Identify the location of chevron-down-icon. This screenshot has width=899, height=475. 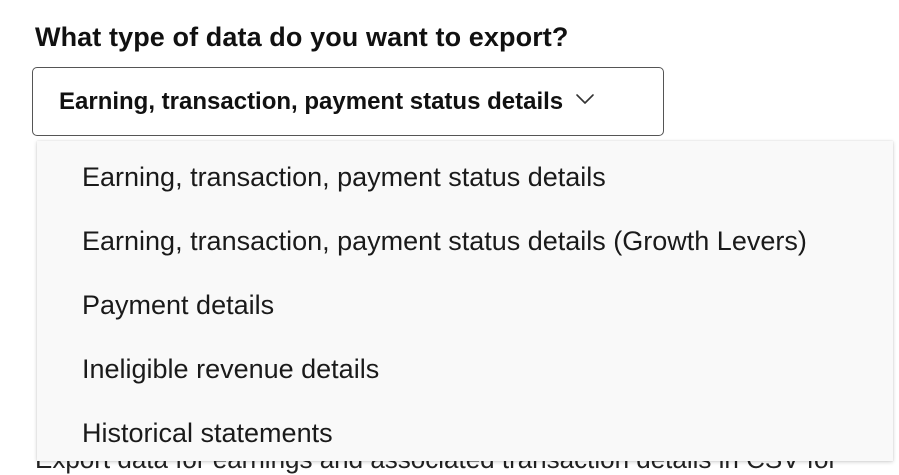
(585, 99).